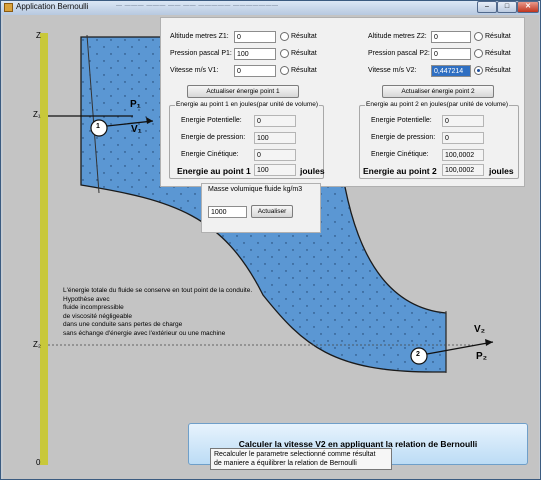  What do you see at coordinates (8, 7) in the screenshot?
I see `app-icon` at bounding box center [8, 7].